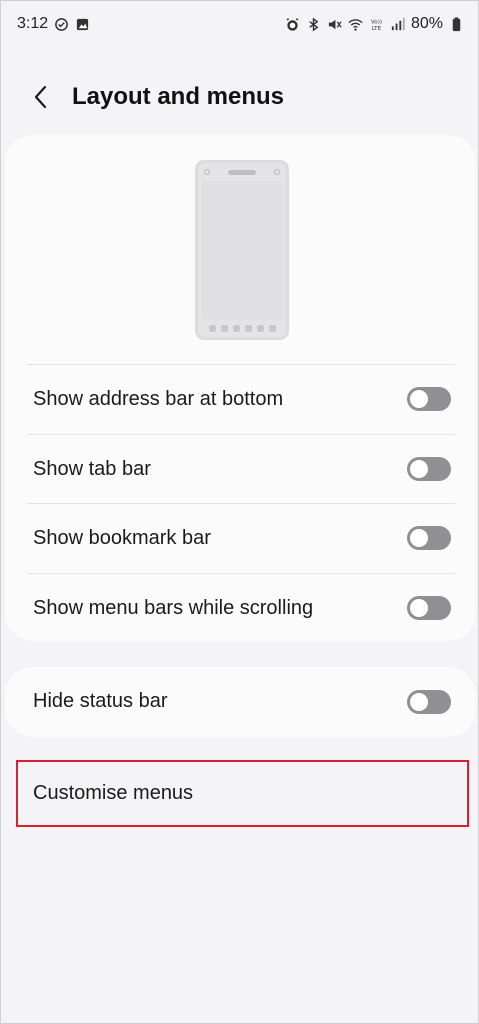 The width and height of the screenshot is (479, 1024). I want to click on chevron-left-icon, so click(40, 97).